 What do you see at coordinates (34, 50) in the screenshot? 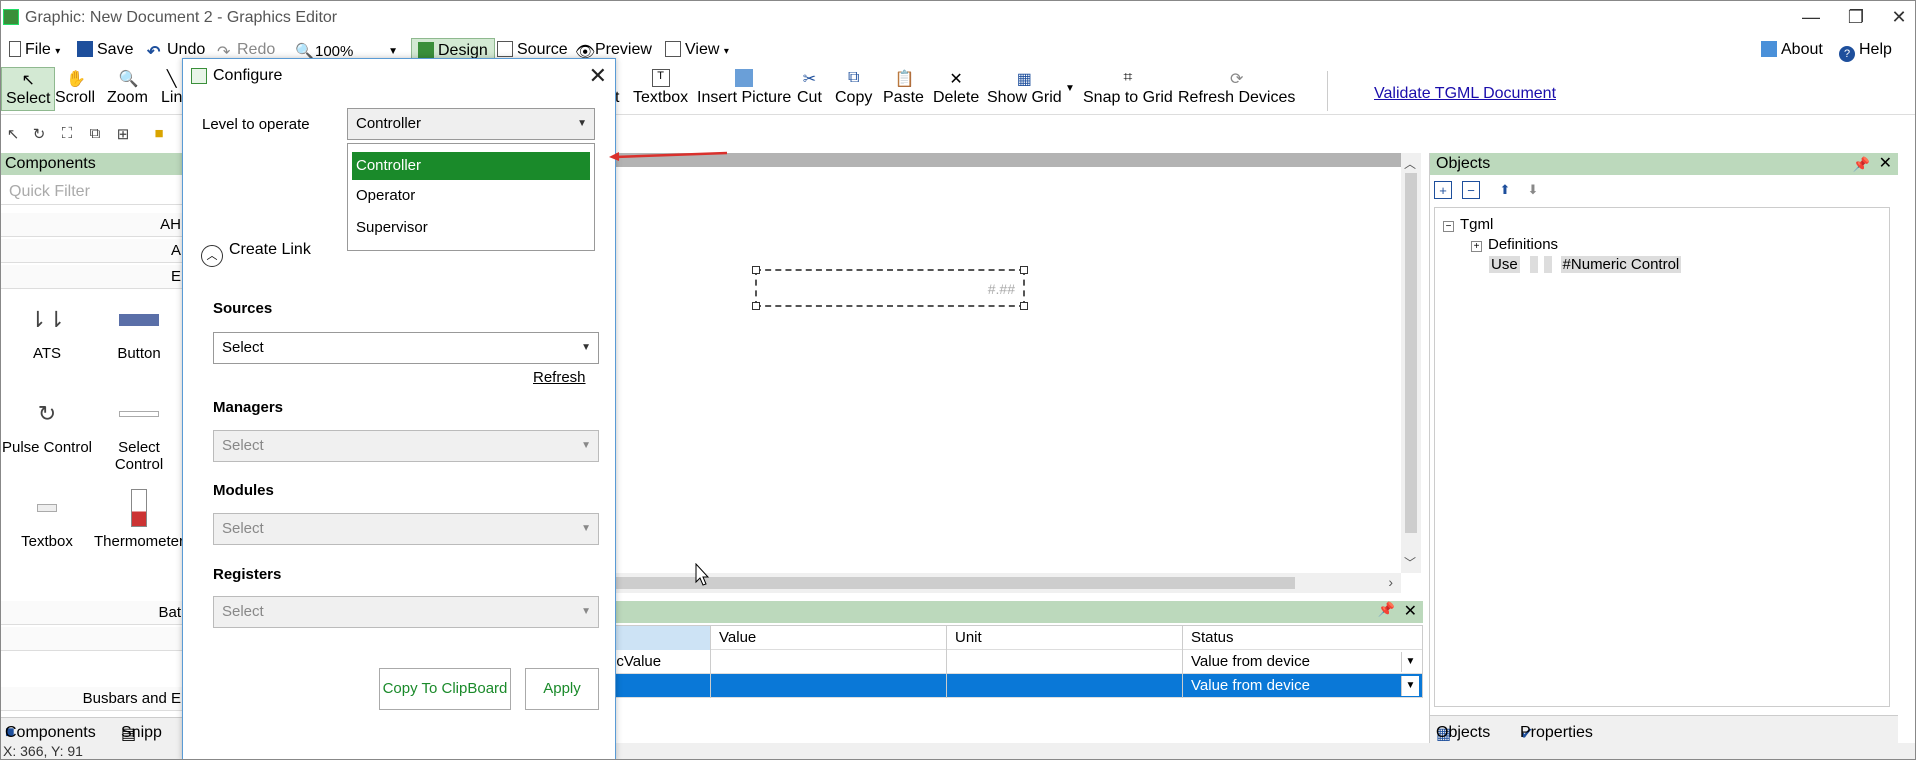
I see `file-menu: File ▾` at bounding box center [34, 50].